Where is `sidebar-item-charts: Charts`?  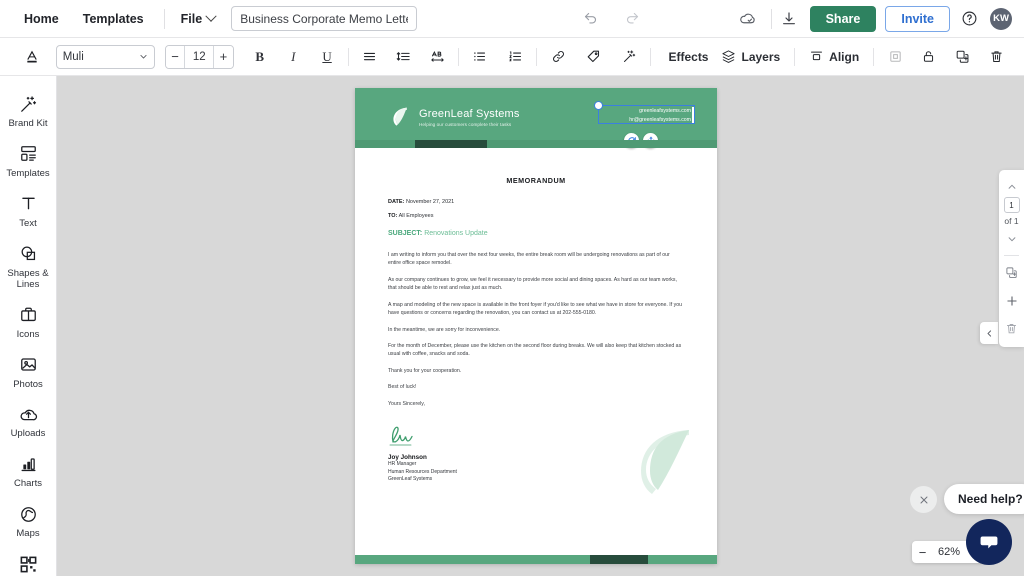
sidebar-item-charts: Charts is located at coordinates (28, 471).